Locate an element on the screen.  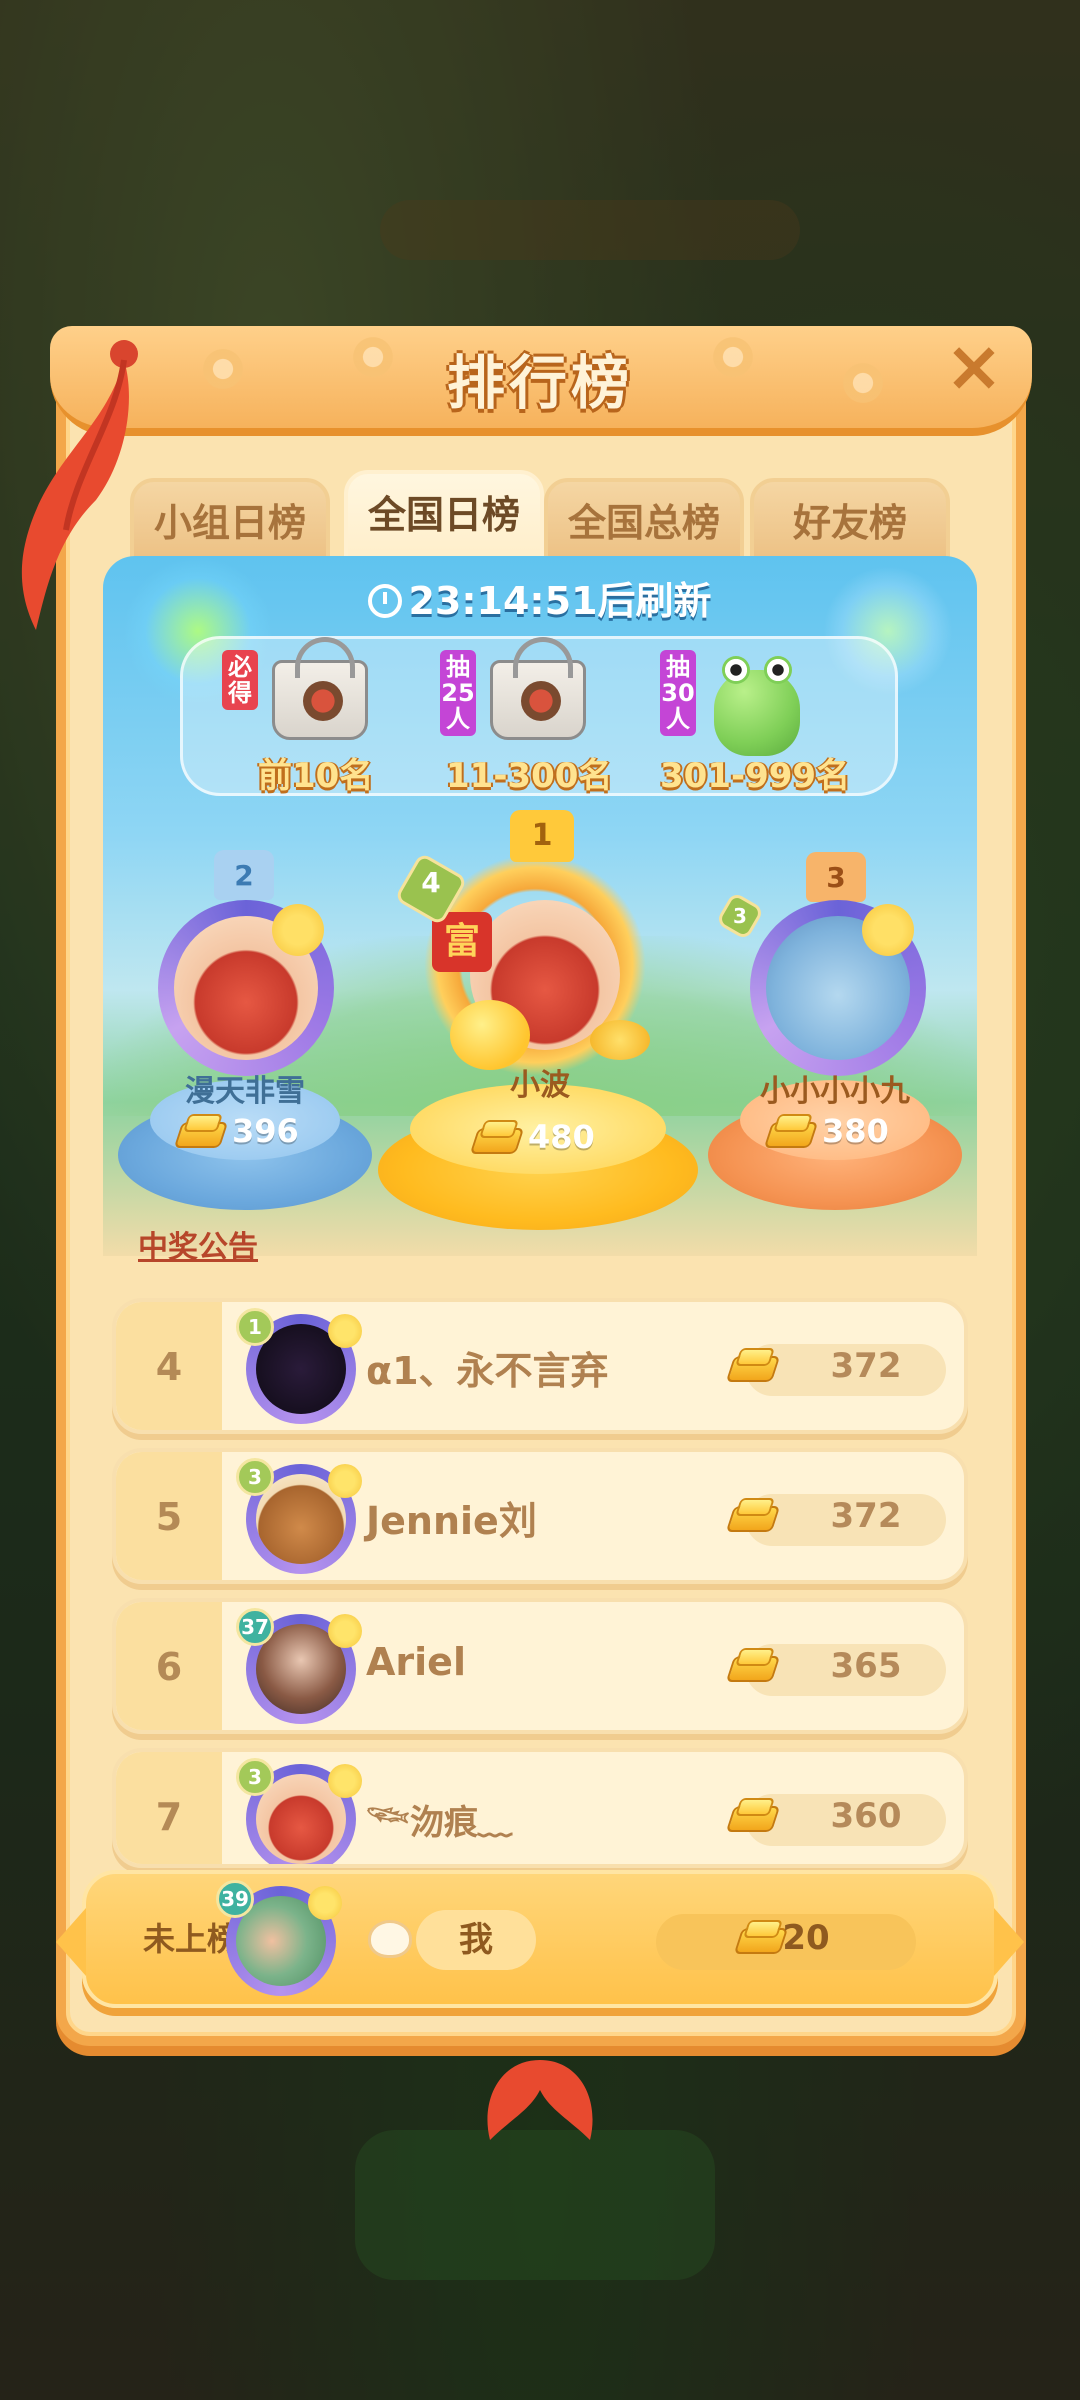
crown-second-icon: 2 is located at coordinates (244, 875).